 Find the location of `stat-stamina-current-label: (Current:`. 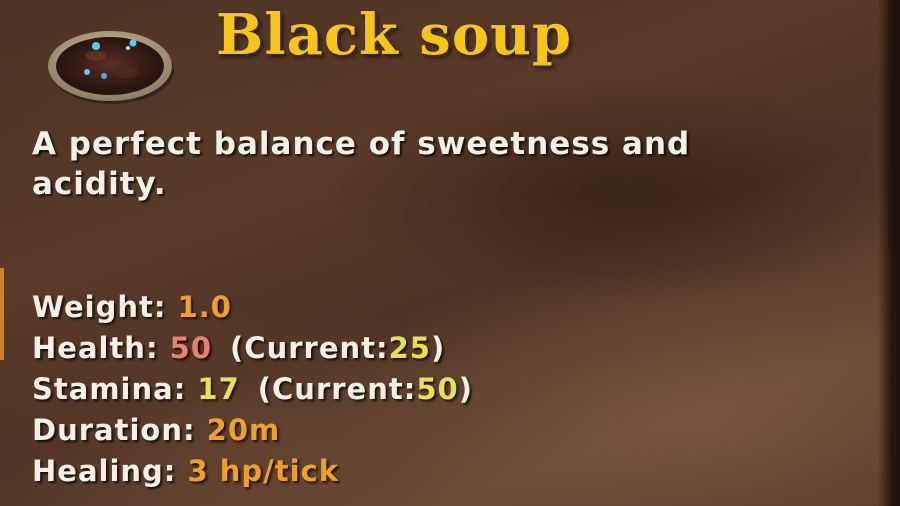

stat-stamina-current-label: (Current: is located at coordinates (337, 389).